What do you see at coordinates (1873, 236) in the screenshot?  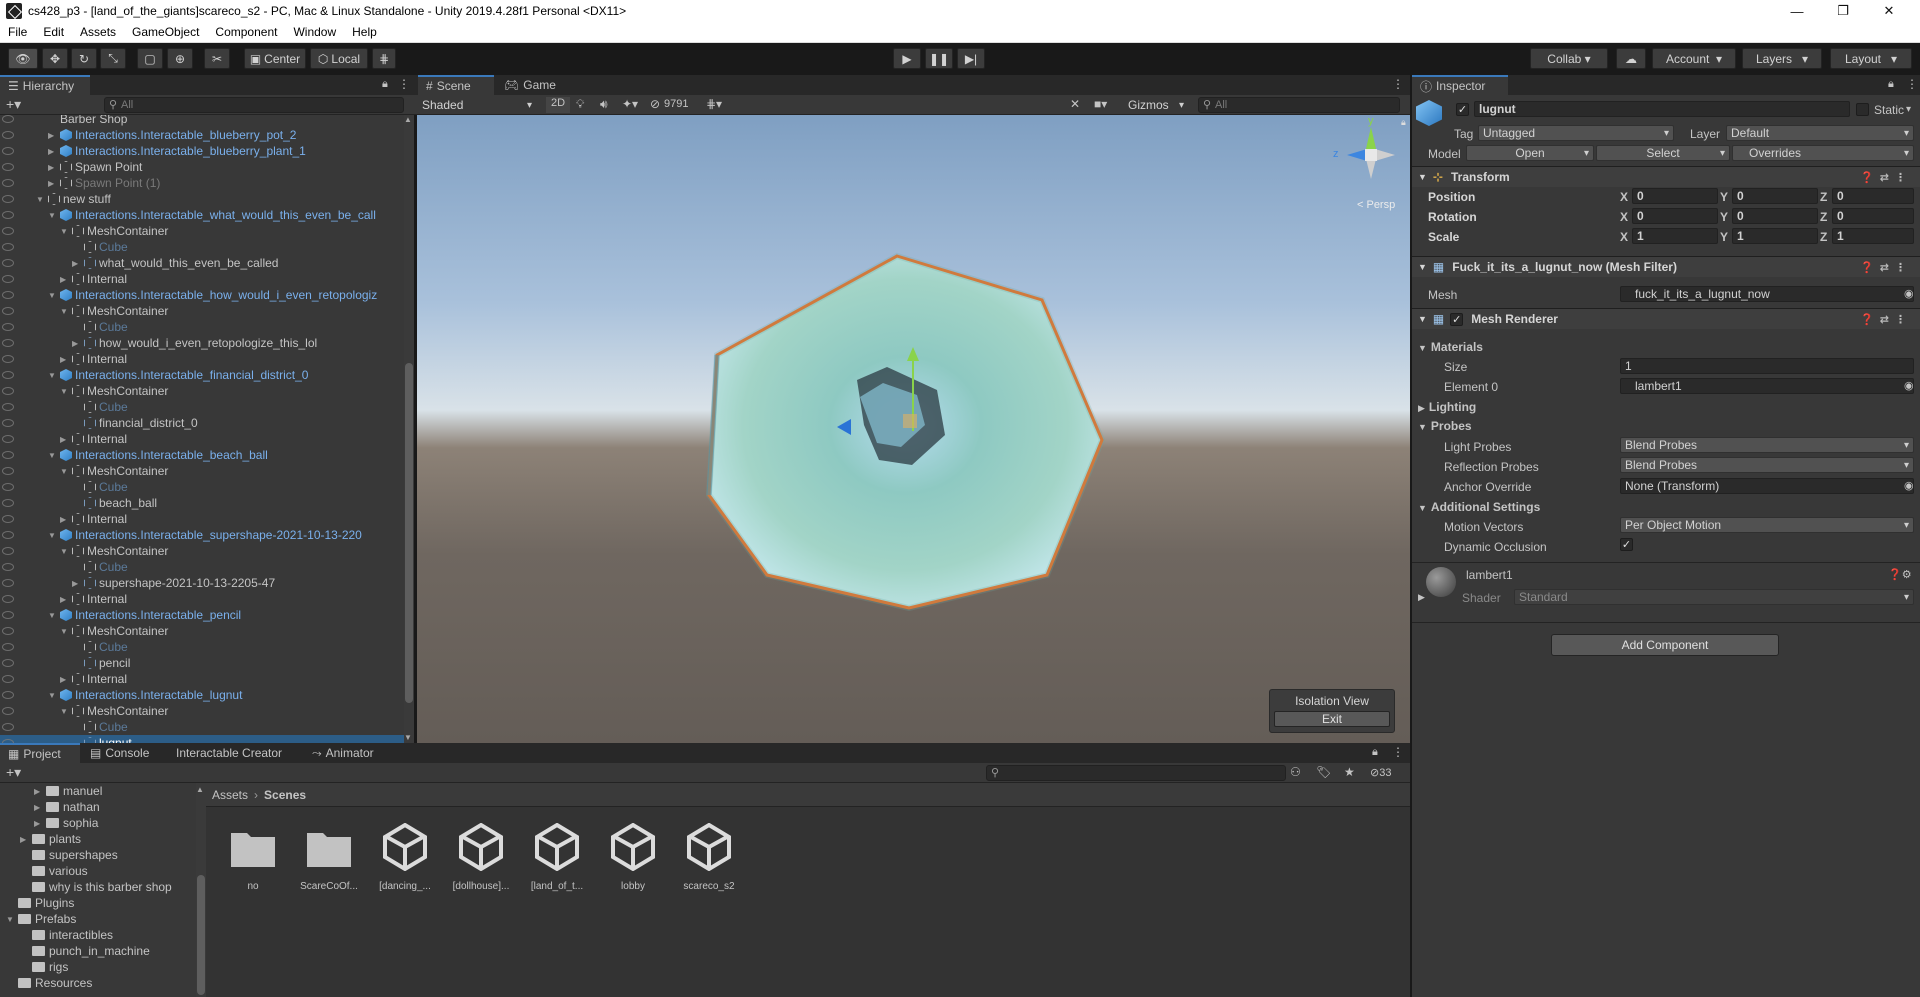 I see `transform-scale-z-field: 1` at bounding box center [1873, 236].